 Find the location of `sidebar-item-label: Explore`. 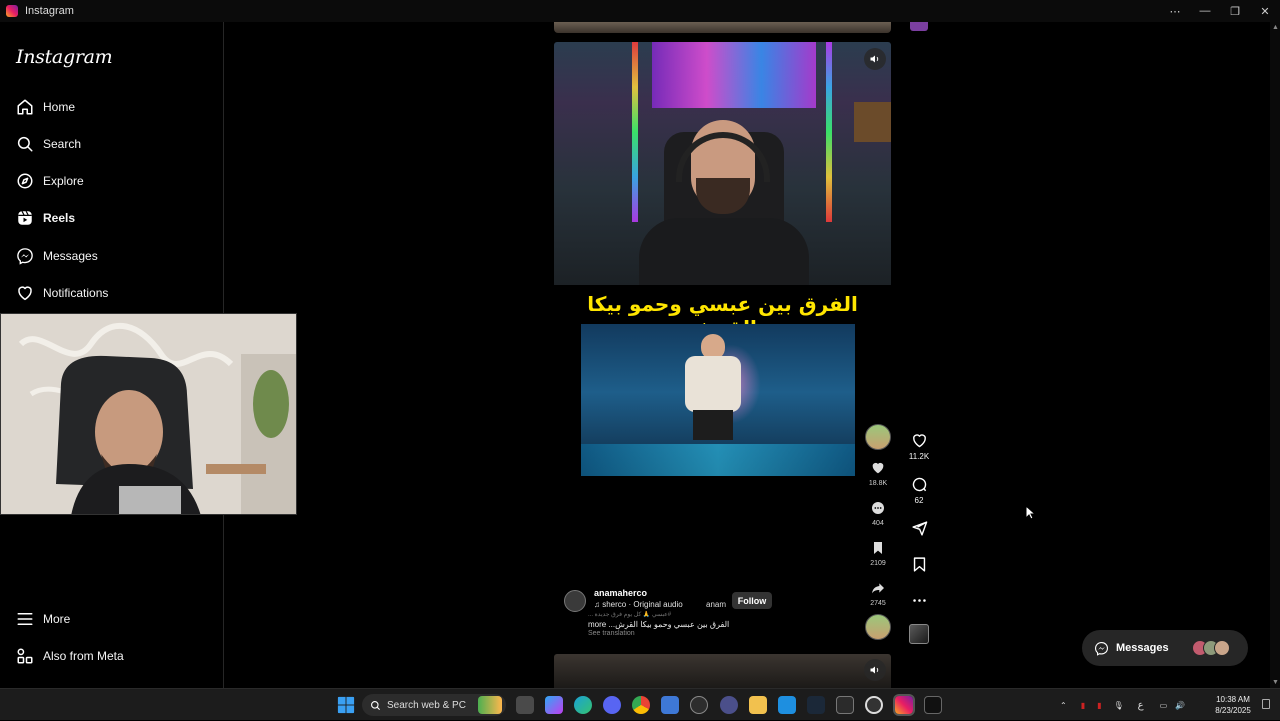

sidebar-item-label: Explore is located at coordinates (63, 181).